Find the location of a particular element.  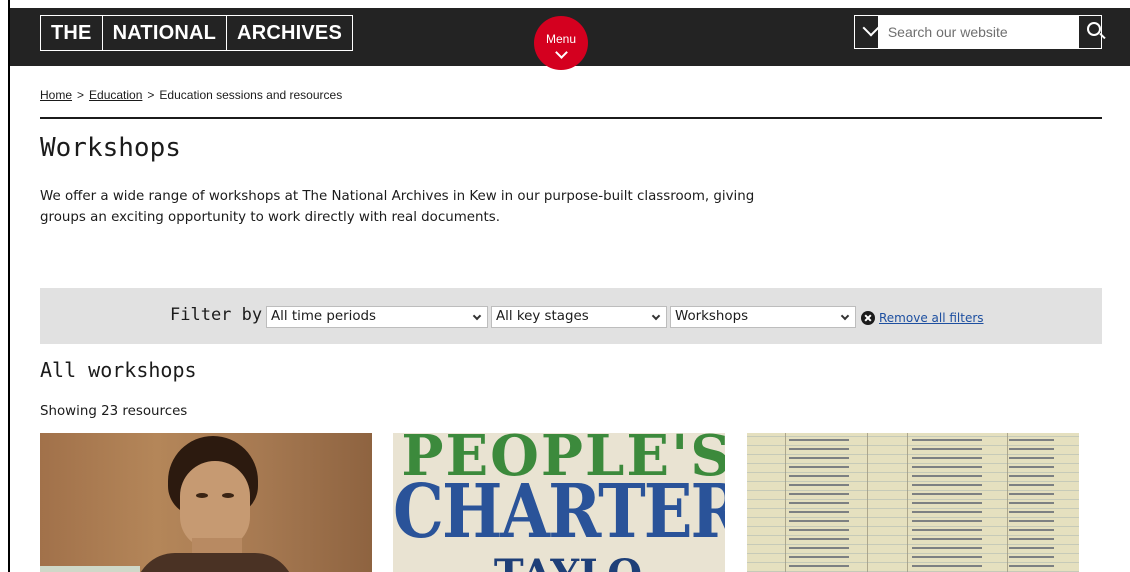

poster-text-line3: TAYLO is located at coordinates (564, 561).